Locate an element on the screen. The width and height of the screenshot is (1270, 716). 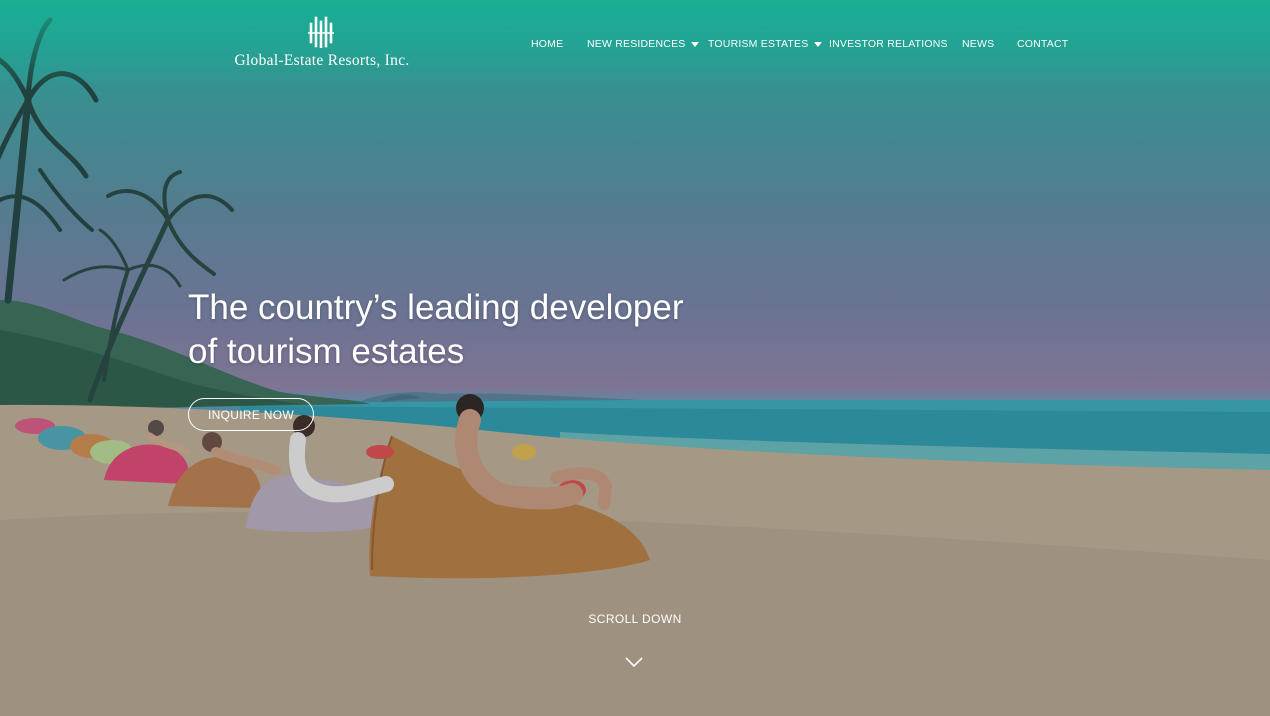
brand-logo-mark-icon is located at coordinates (321, 32).